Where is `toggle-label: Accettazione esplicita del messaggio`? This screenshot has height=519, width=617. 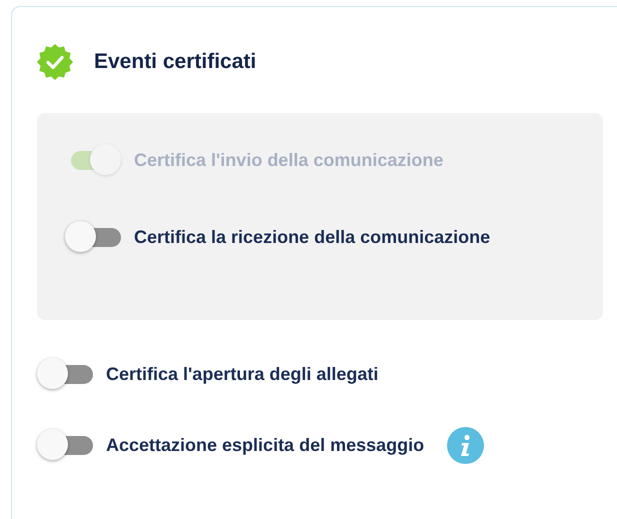
toggle-label: Accettazione esplicita del messaggio is located at coordinates (265, 445).